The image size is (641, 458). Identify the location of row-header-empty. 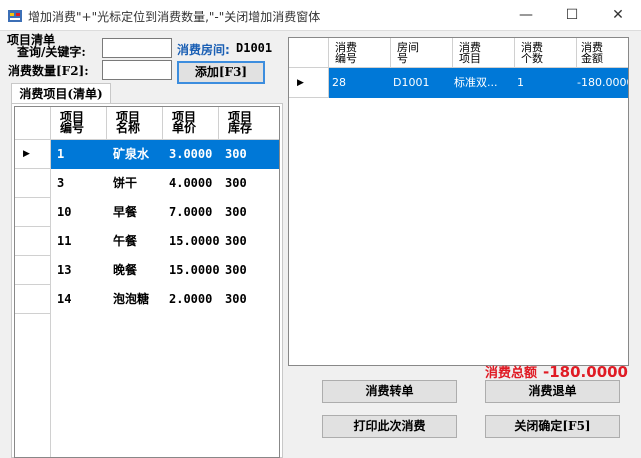
(33, 385).